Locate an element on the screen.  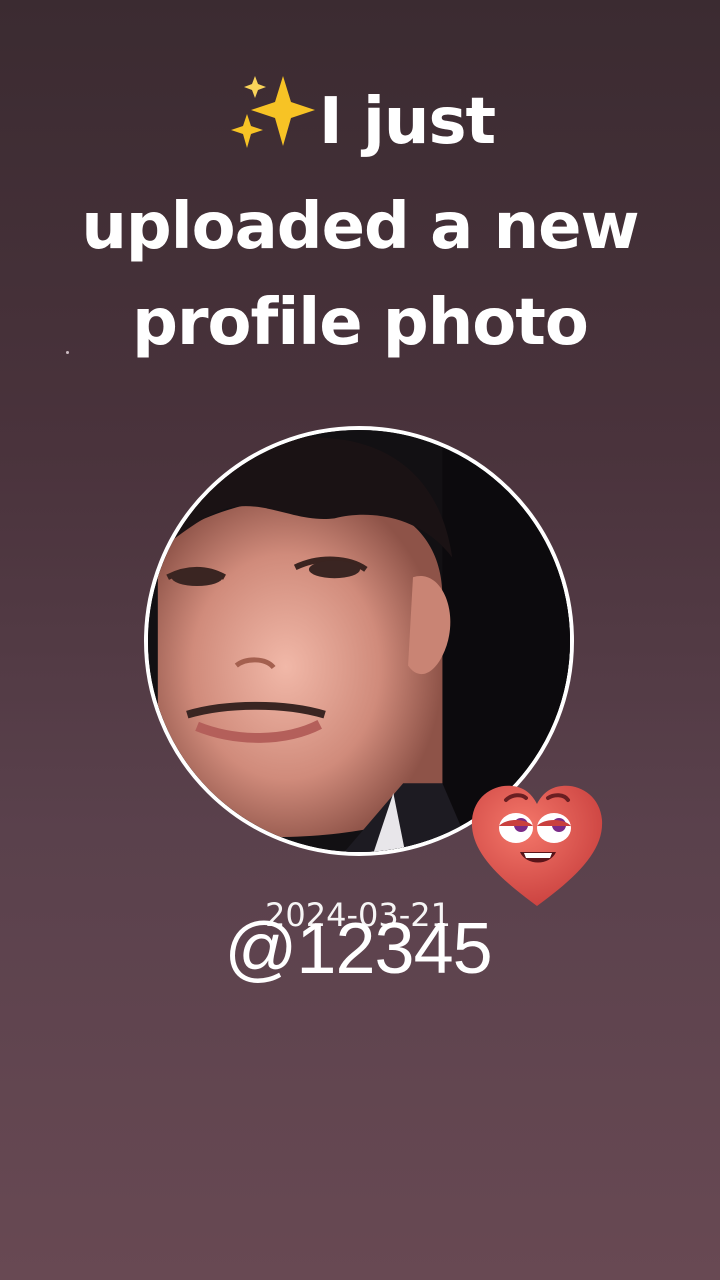
decorative-dot is located at coordinates (67, 352).